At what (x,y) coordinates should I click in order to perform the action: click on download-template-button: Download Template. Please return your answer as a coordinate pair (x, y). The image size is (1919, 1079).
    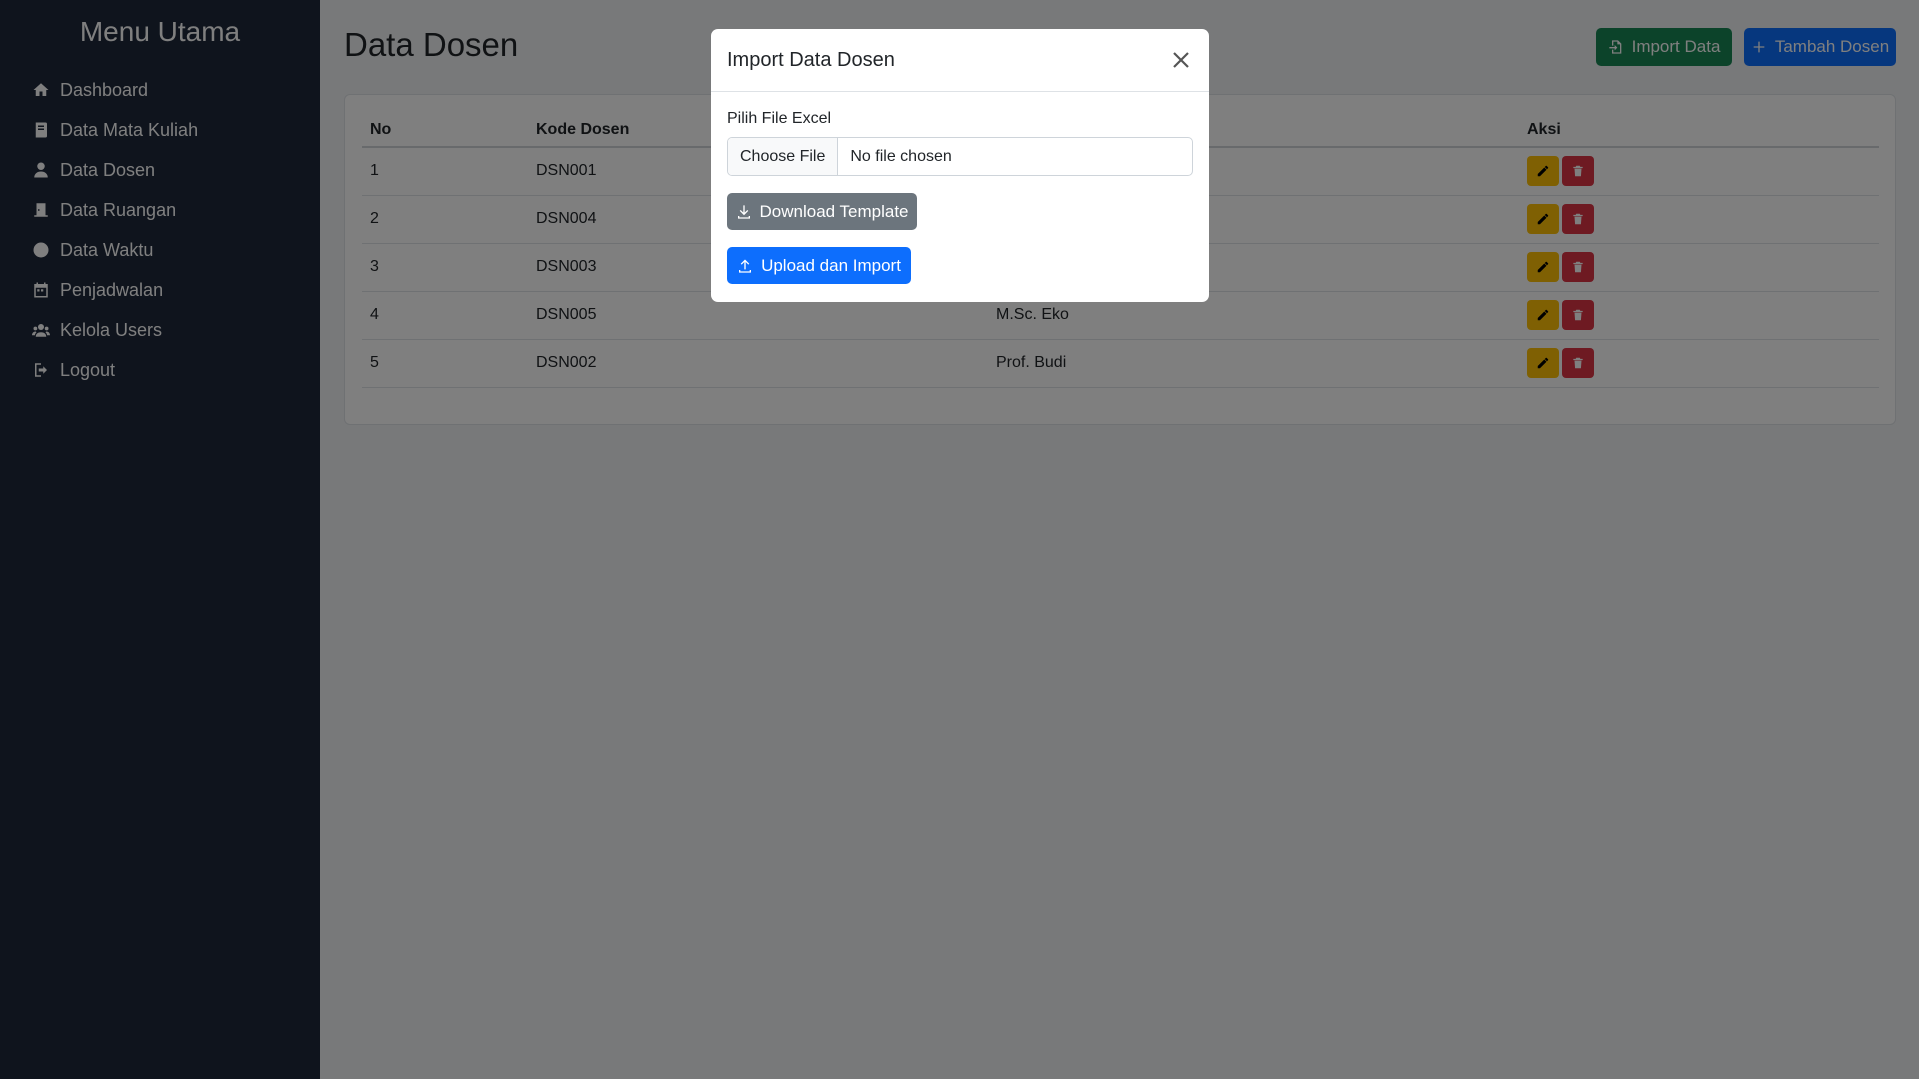
    Looking at the image, I should click on (822, 211).